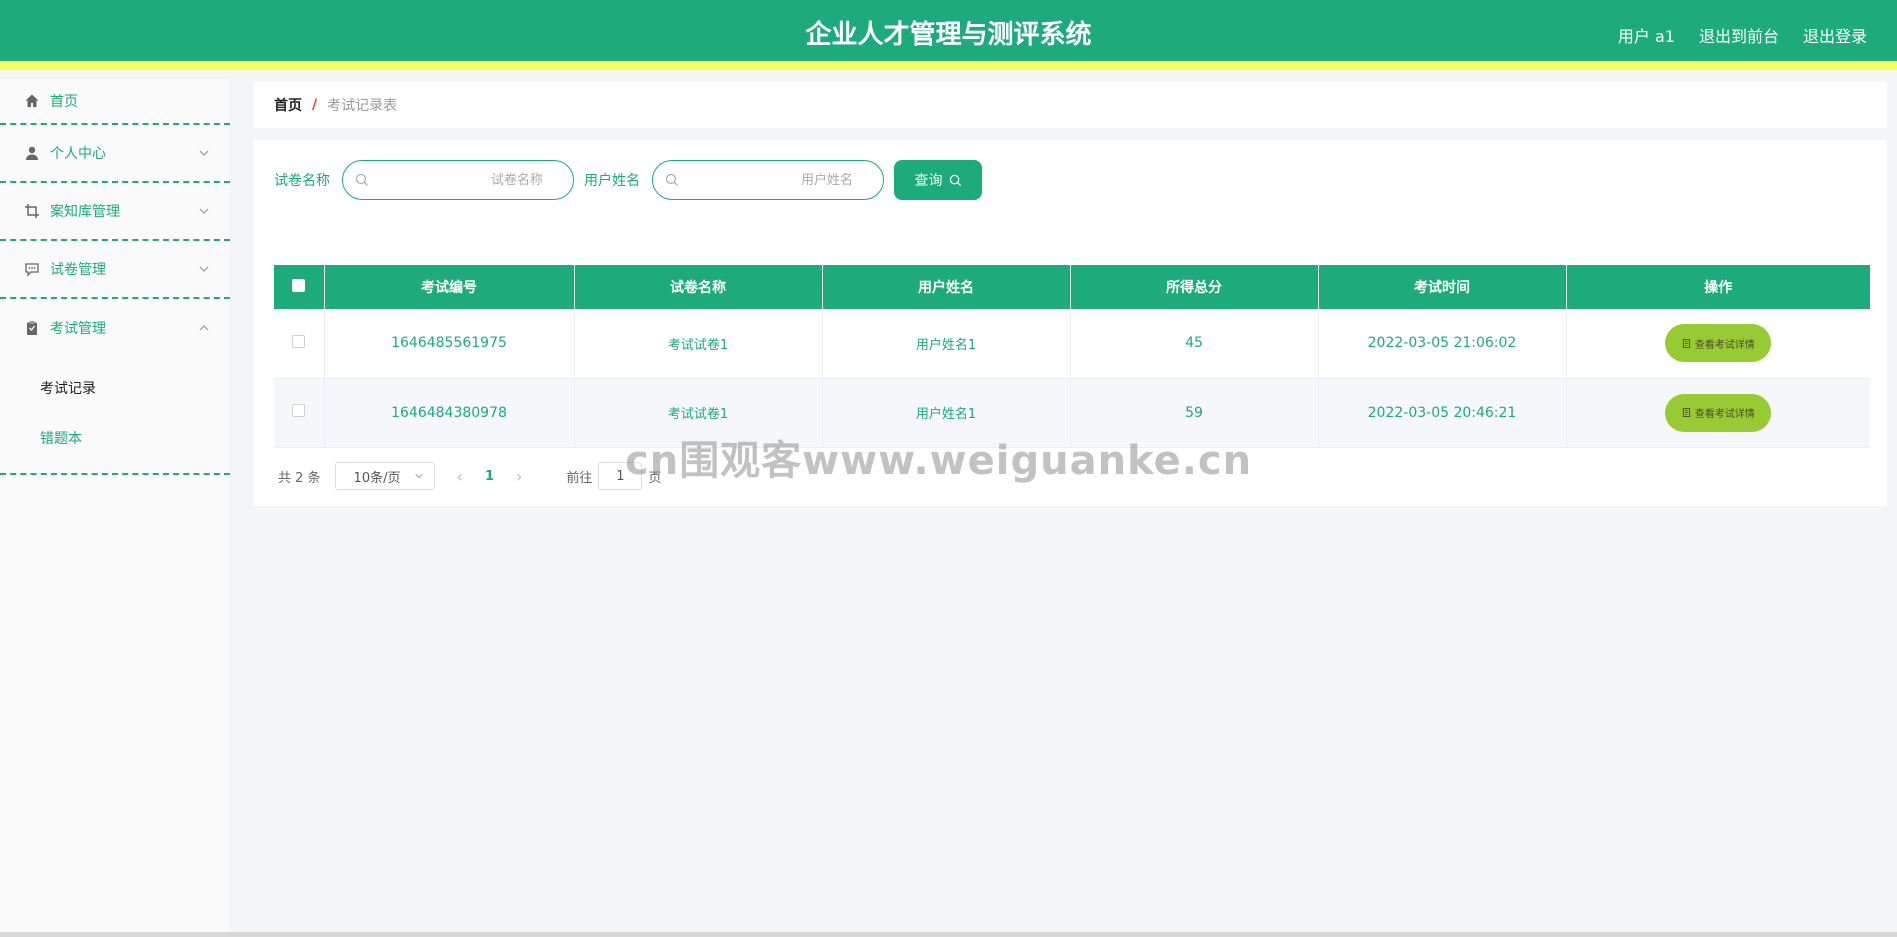 The image size is (1897, 937). What do you see at coordinates (288, 105) in the screenshot?
I see `breadcrumb-home: 首页` at bounding box center [288, 105].